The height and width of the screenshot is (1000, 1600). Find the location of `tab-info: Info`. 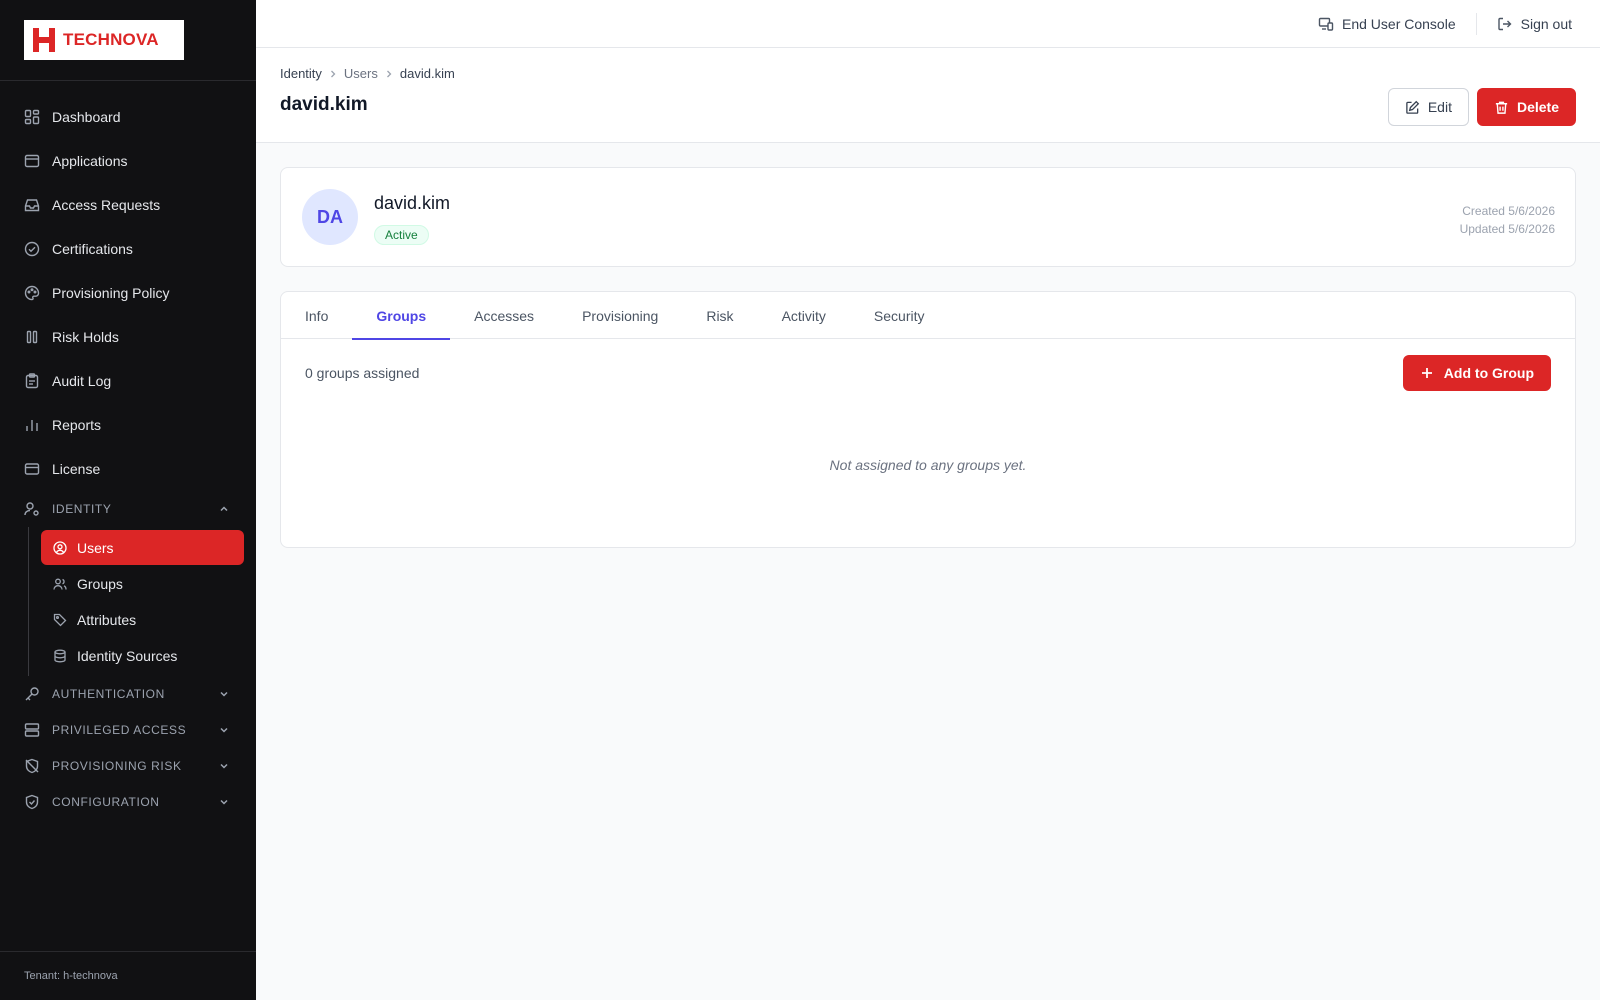

tab-info: Info is located at coordinates (316, 315).